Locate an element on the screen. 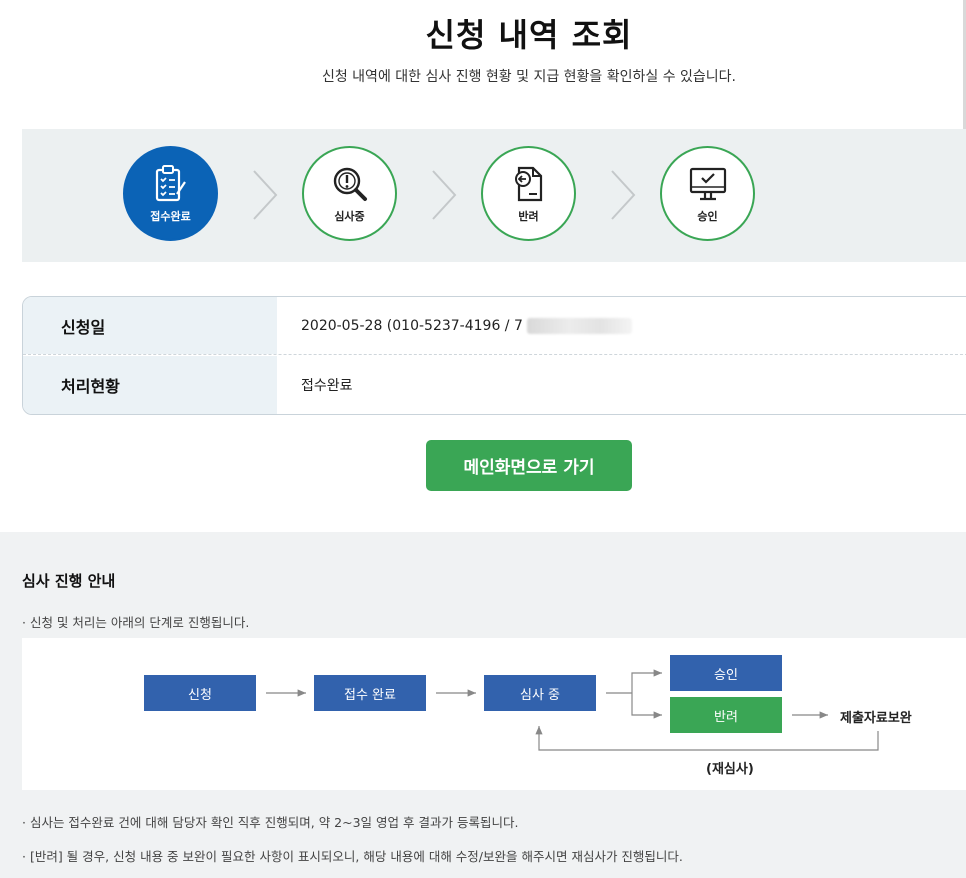  page-subtitle: 신청 내역에 대한 심사 진행 현황 및 지급 현황을 확인하실 수 있습니다. is located at coordinates (529, 77).